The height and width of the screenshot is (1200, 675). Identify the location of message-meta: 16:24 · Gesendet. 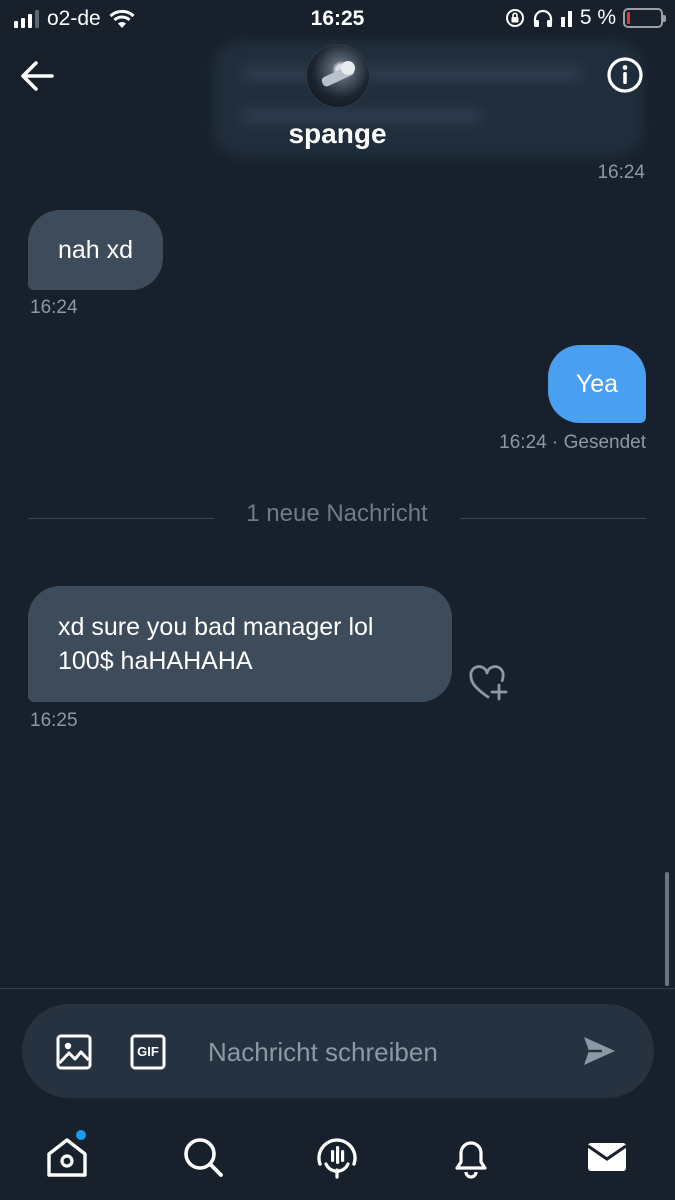
(572, 443).